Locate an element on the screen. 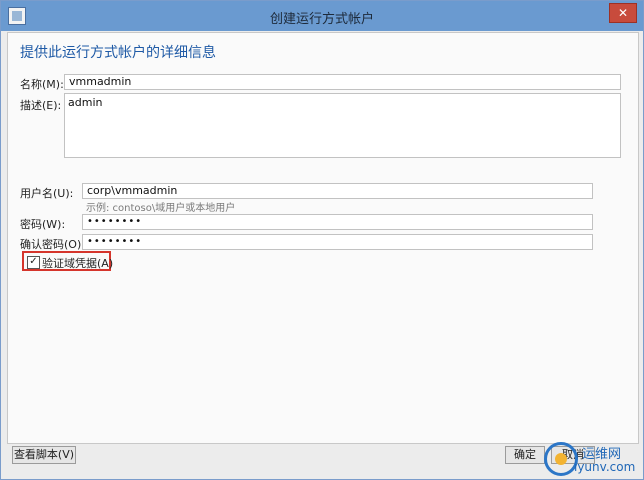 The image size is (644, 480). validate-credentials-highlight: ✓ 验证域凭据(A) is located at coordinates (67, 261).